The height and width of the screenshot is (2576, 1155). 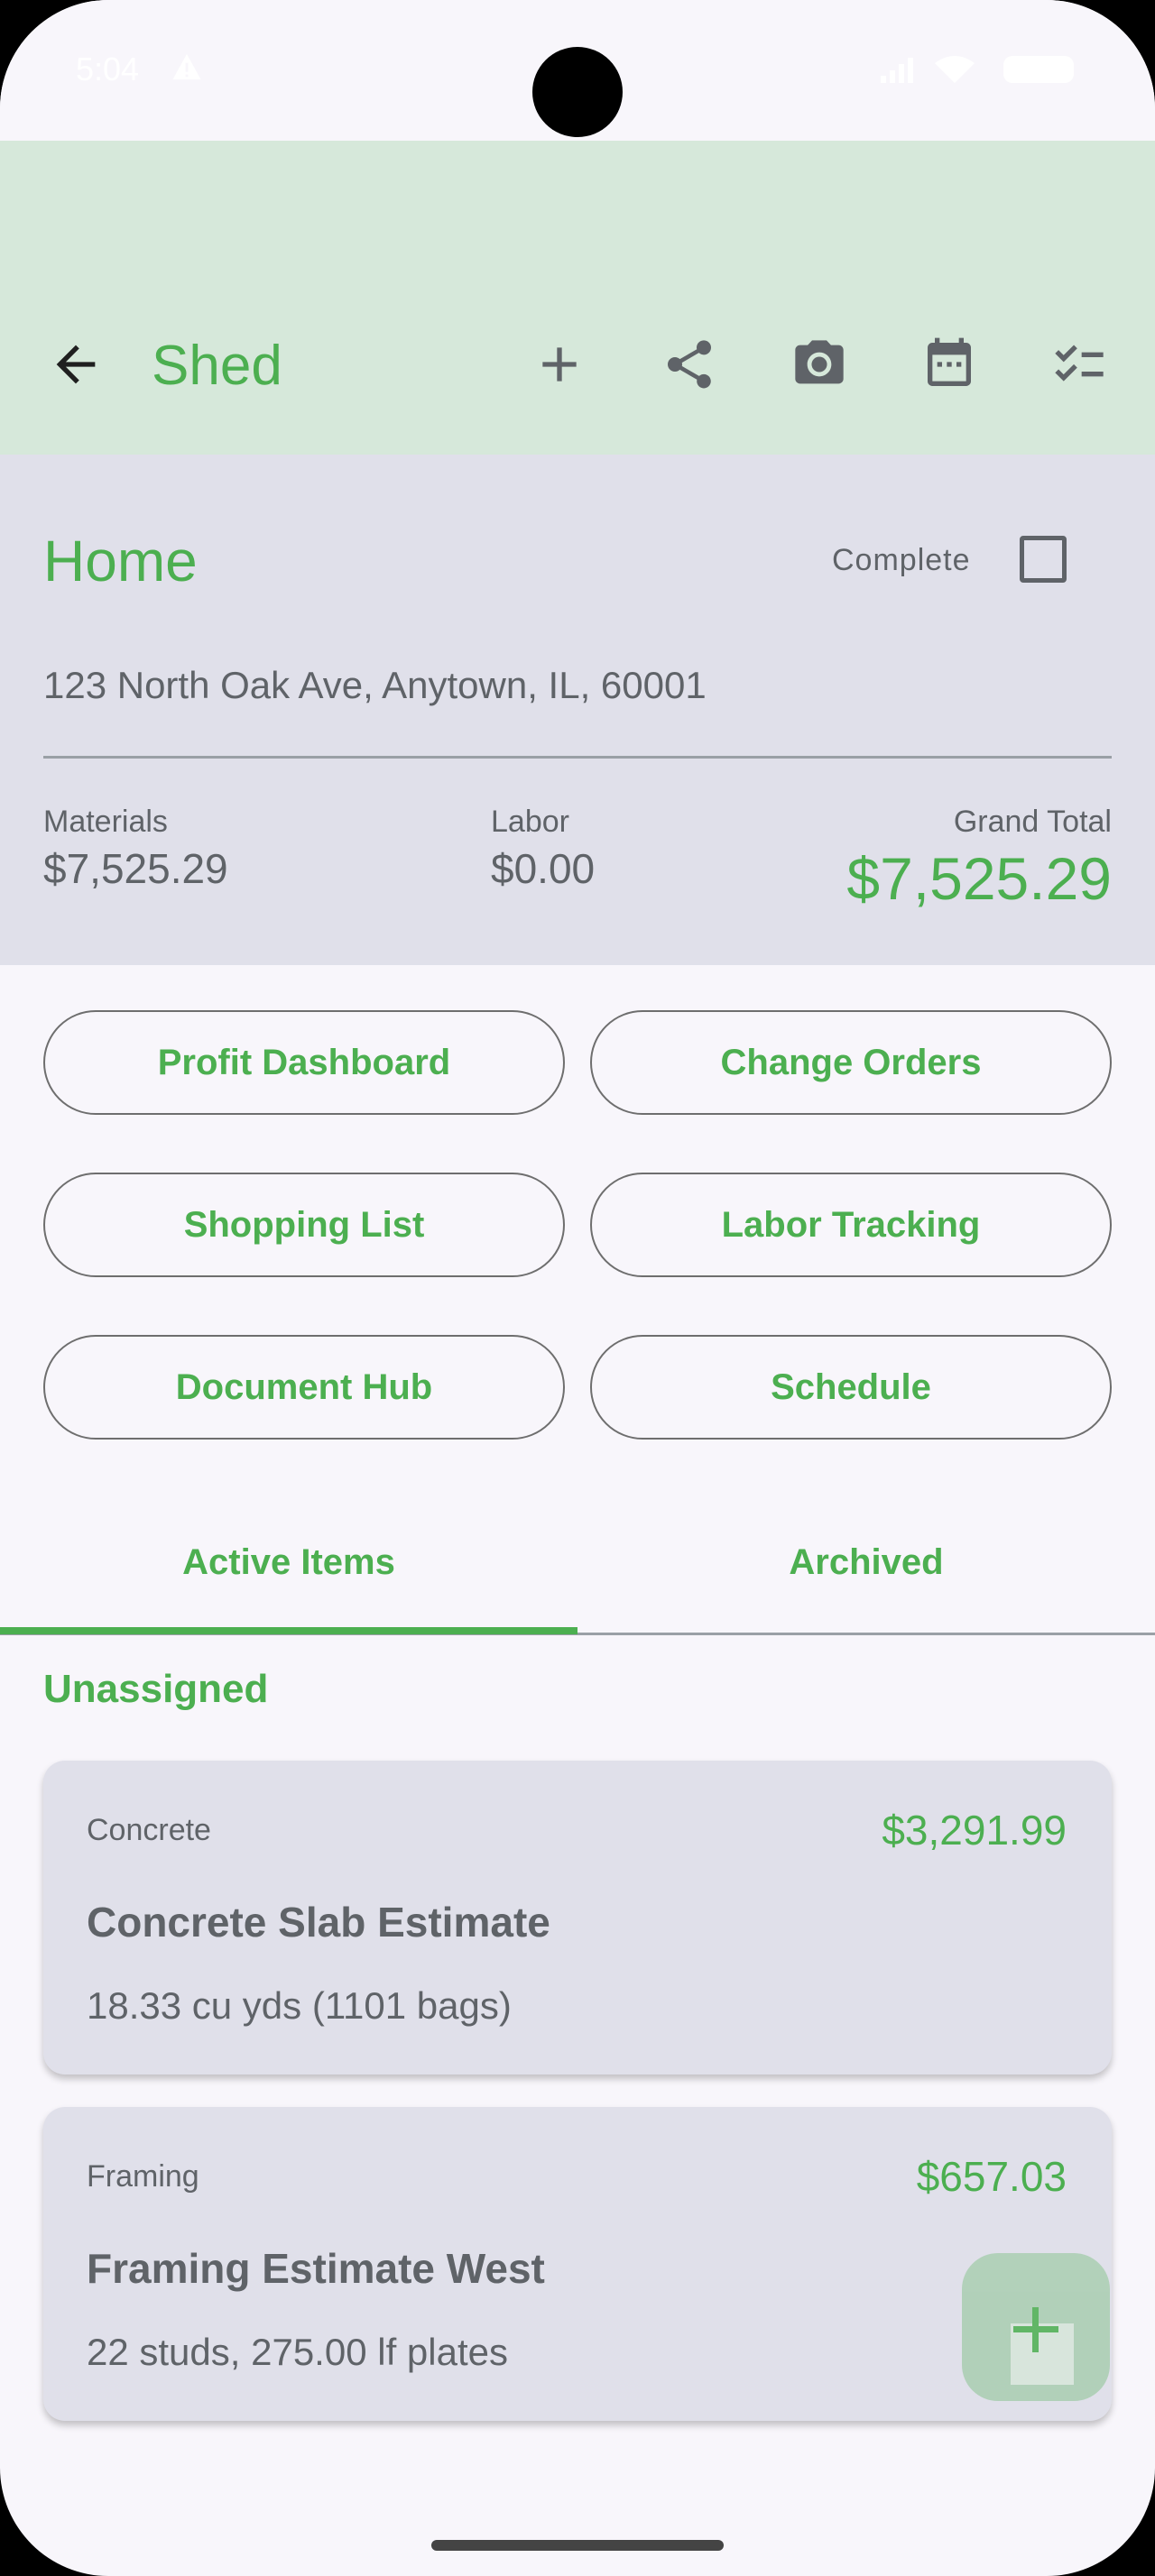 What do you see at coordinates (851, 1388) in the screenshot?
I see `schedule-button: Schedule` at bounding box center [851, 1388].